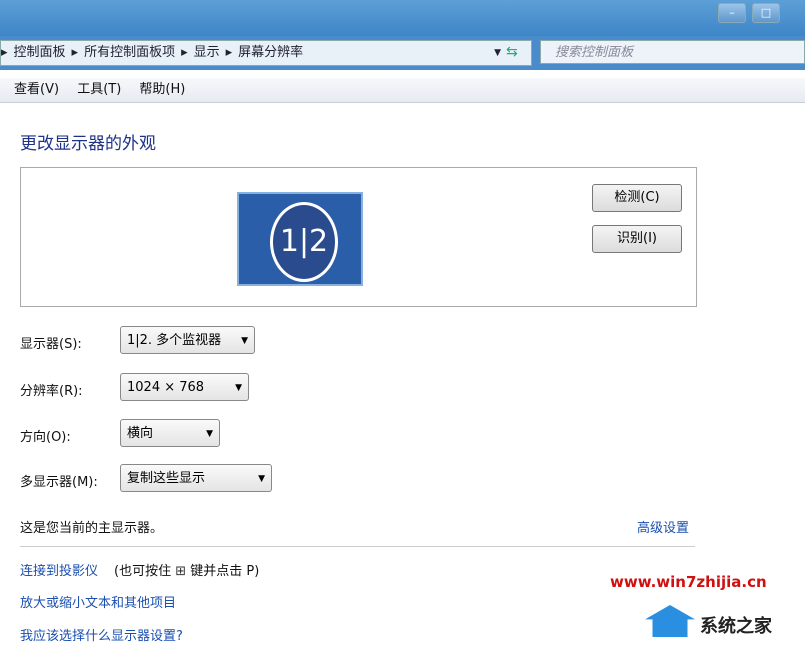 This screenshot has width=805, height=652. I want to click on orientation-value: 横向, so click(140, 433).